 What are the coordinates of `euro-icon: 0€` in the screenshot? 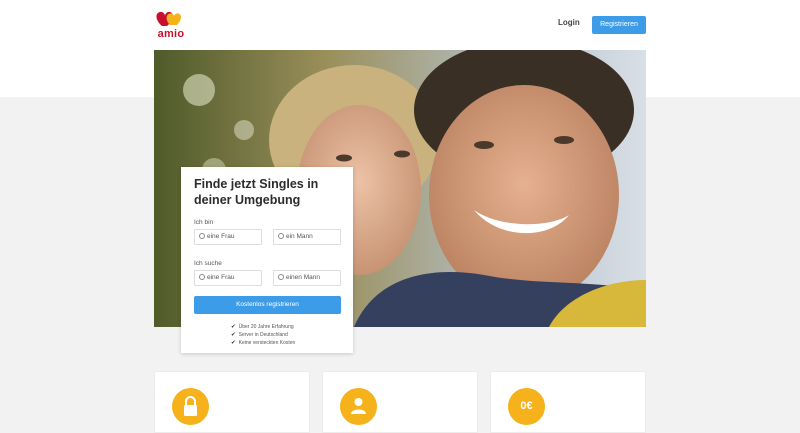 It's located at (526, 406).